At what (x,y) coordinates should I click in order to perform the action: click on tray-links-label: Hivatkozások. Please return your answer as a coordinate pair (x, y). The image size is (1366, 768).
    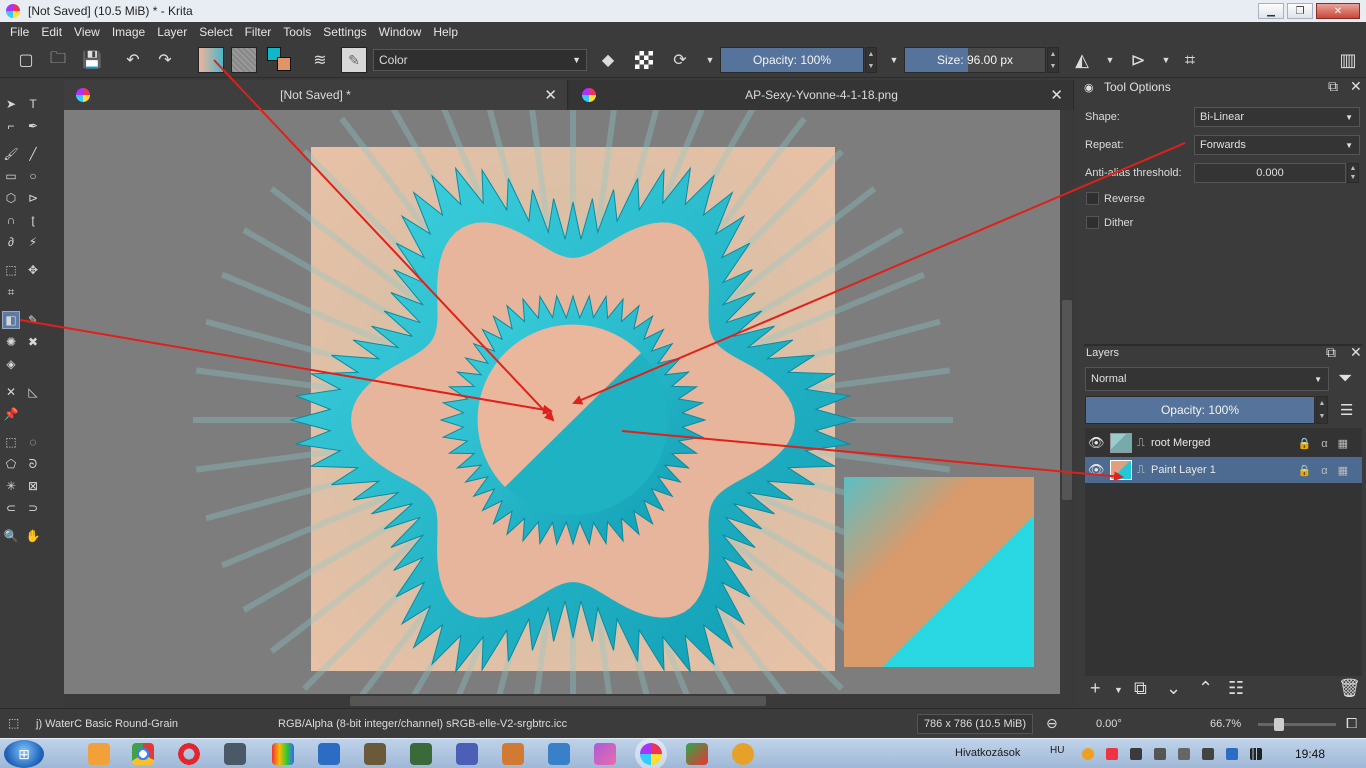
    Looking at the image, I should click on (987, 753).